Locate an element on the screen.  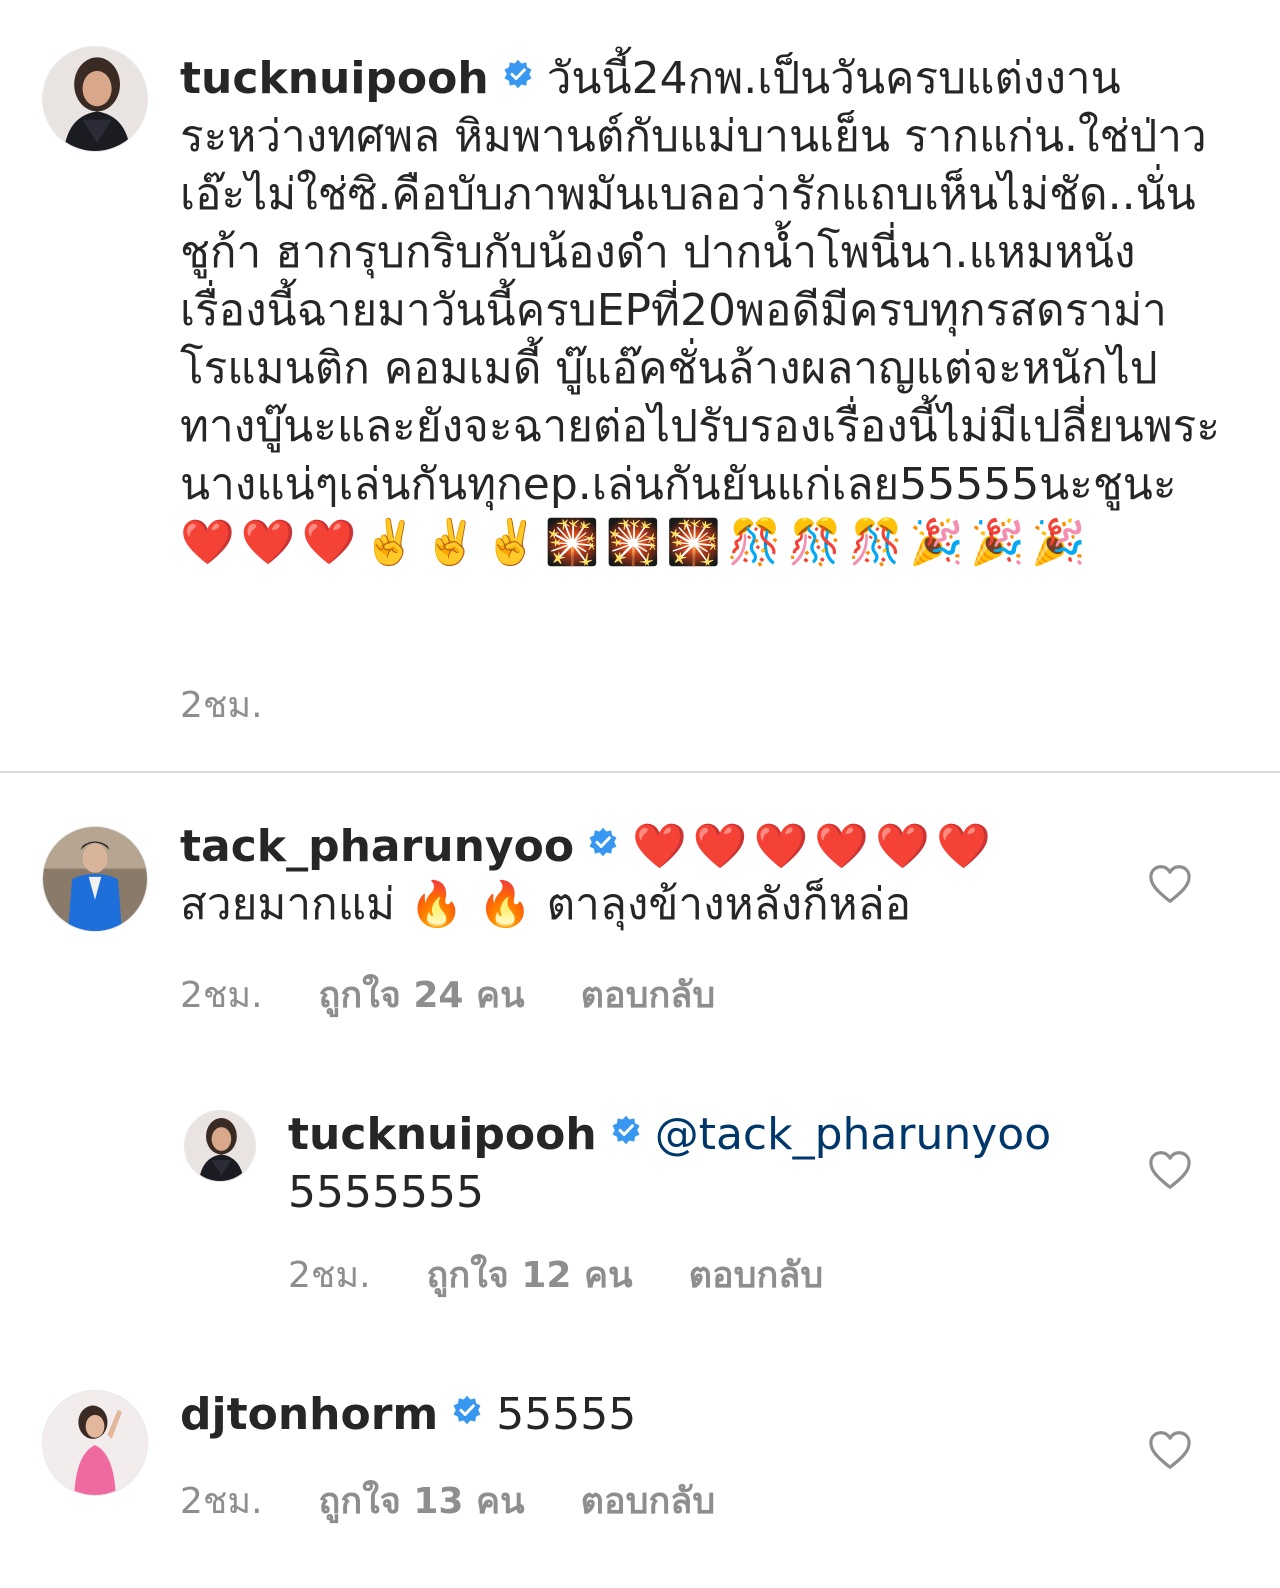
caption-emojis: ❤️❤️❤️✌️✌️✌️🎇🎇🎇🎊🎊🎊🎉🎉🎉 is located at coordinates (636, 542).